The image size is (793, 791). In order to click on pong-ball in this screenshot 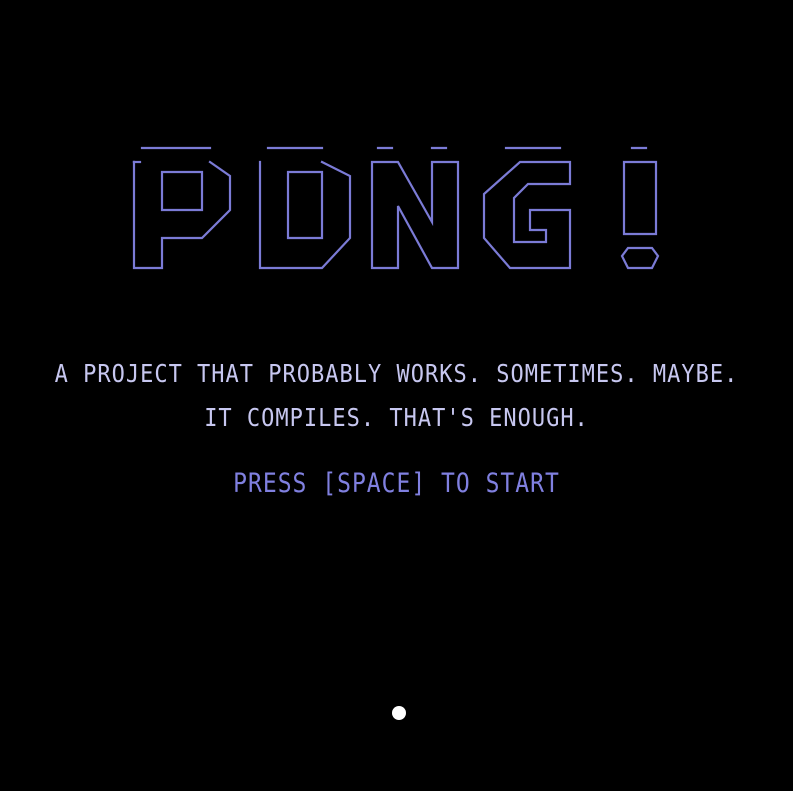, I will do `click(399, 713)`.